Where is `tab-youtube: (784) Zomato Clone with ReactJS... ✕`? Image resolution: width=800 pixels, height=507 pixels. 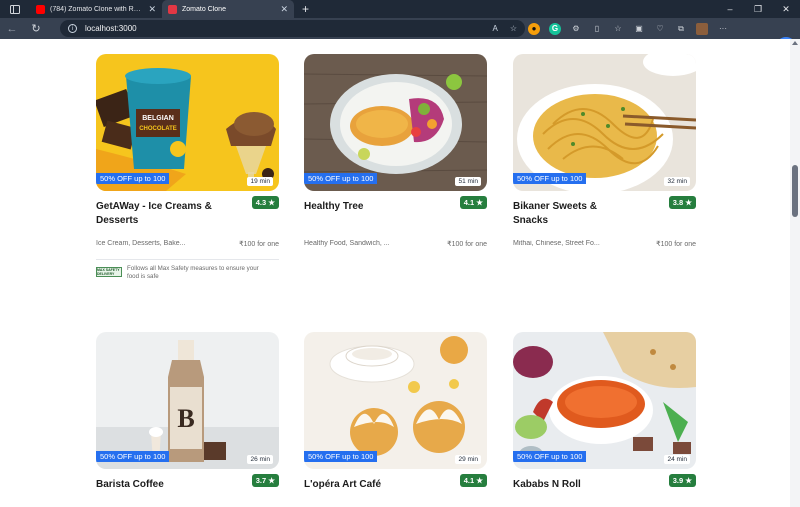
tab-youtube: (784) Zomato Clone with ReactJS... ✕ is located at coordinates (96, 9).